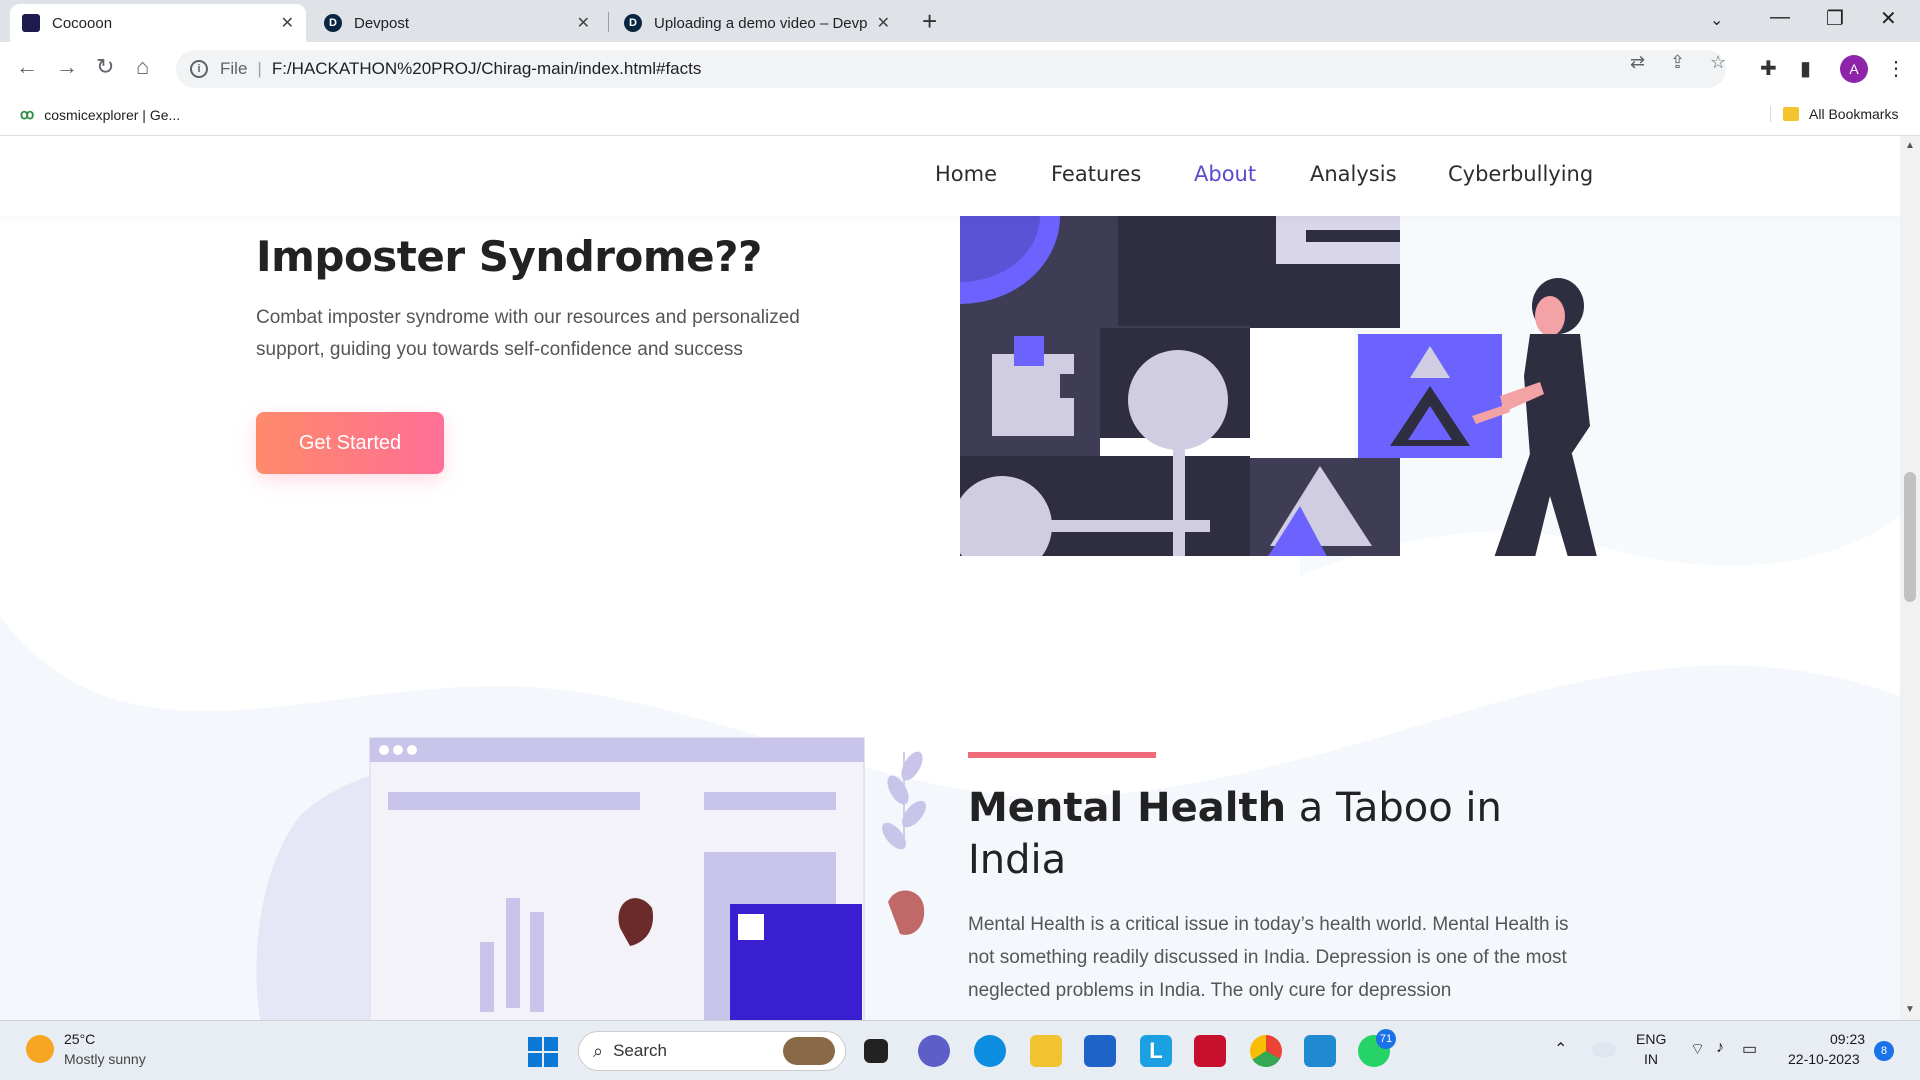  I want to click on file-explorer-icon, so click(1046, 1051).